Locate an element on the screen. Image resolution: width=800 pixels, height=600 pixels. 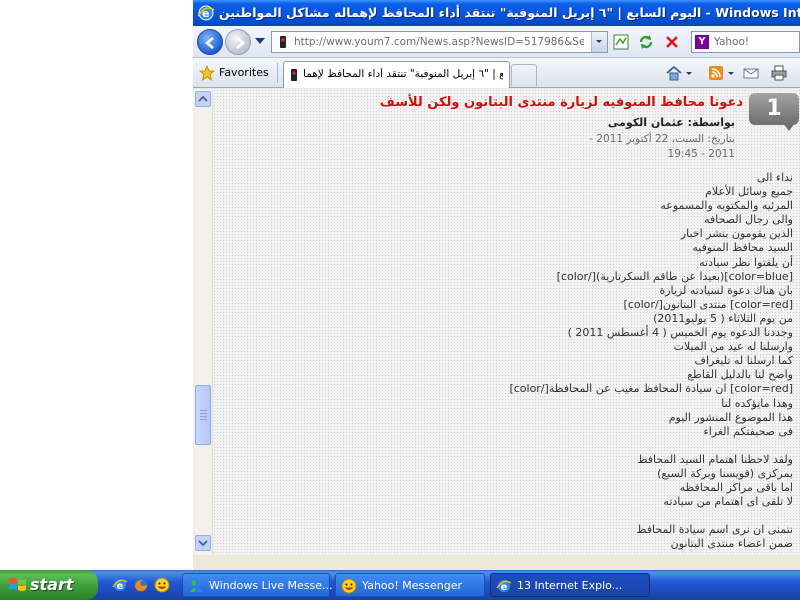
firefox-quicklaunch-icon is located at coordinates (141, 585).